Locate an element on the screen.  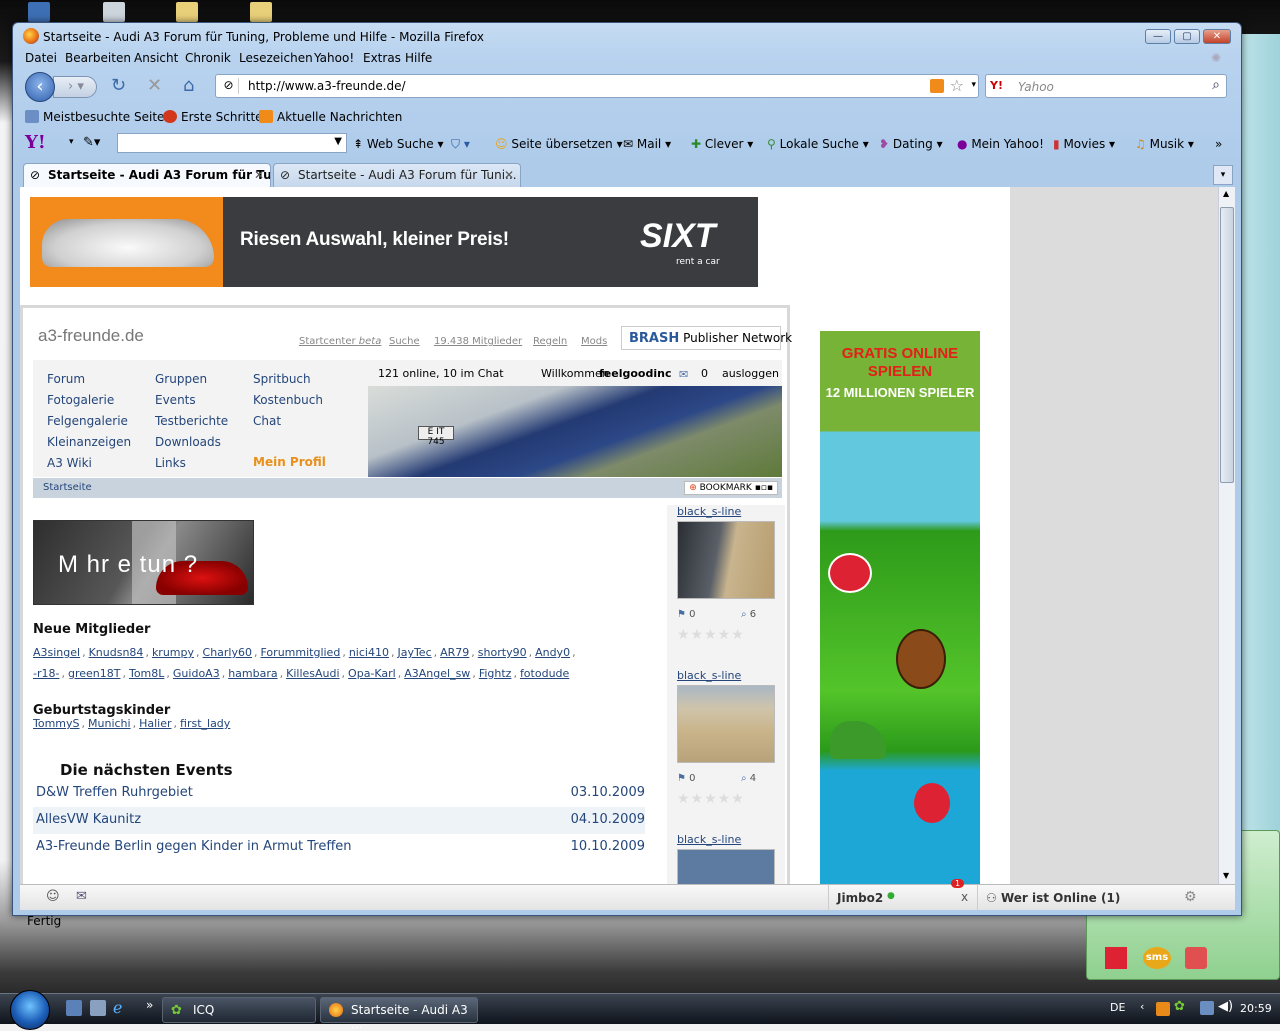
volume-icon: ◀) is located at coordinates (1225, 1006).